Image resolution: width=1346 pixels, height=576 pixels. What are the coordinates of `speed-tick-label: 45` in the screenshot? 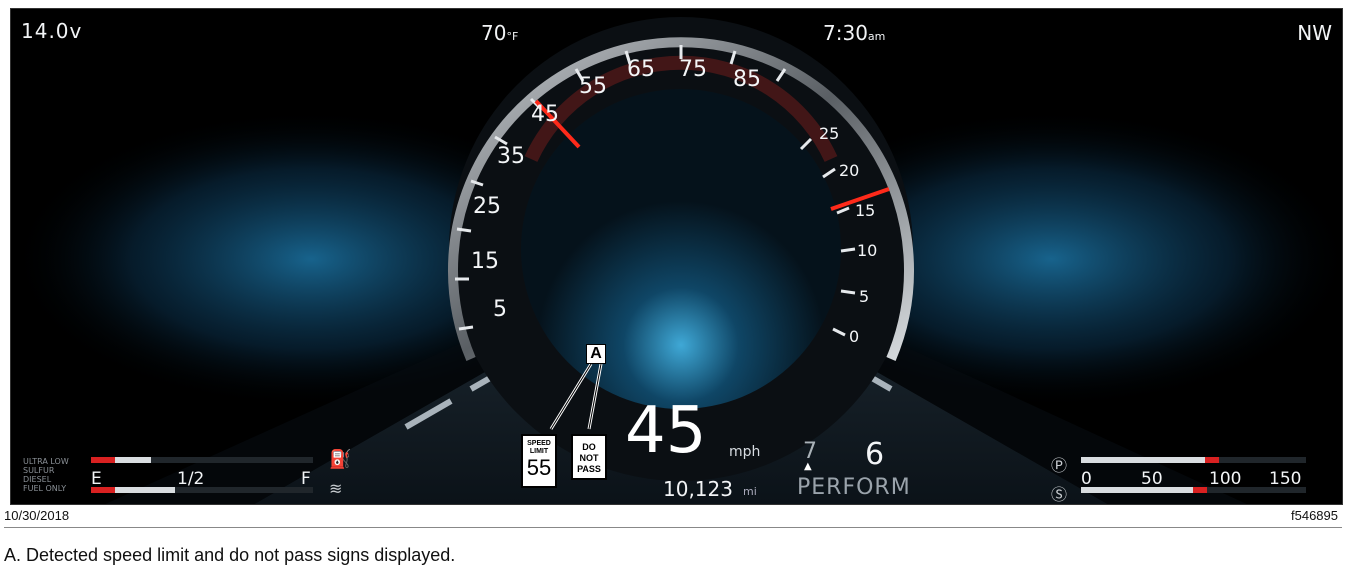 It's located at (545, 114).